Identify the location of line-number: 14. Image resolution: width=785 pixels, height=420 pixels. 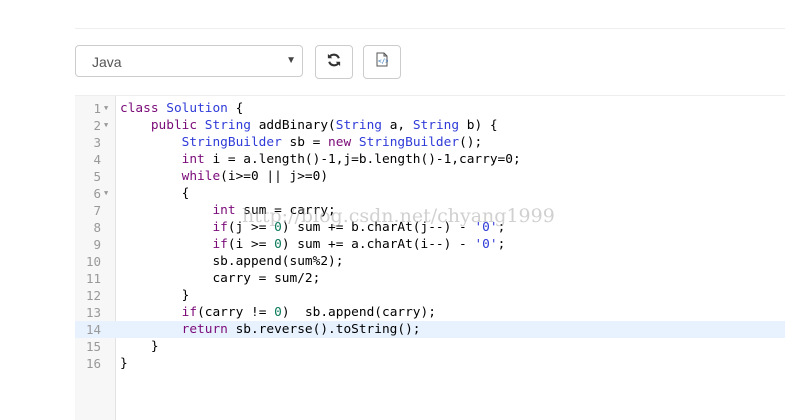
(93, 329).